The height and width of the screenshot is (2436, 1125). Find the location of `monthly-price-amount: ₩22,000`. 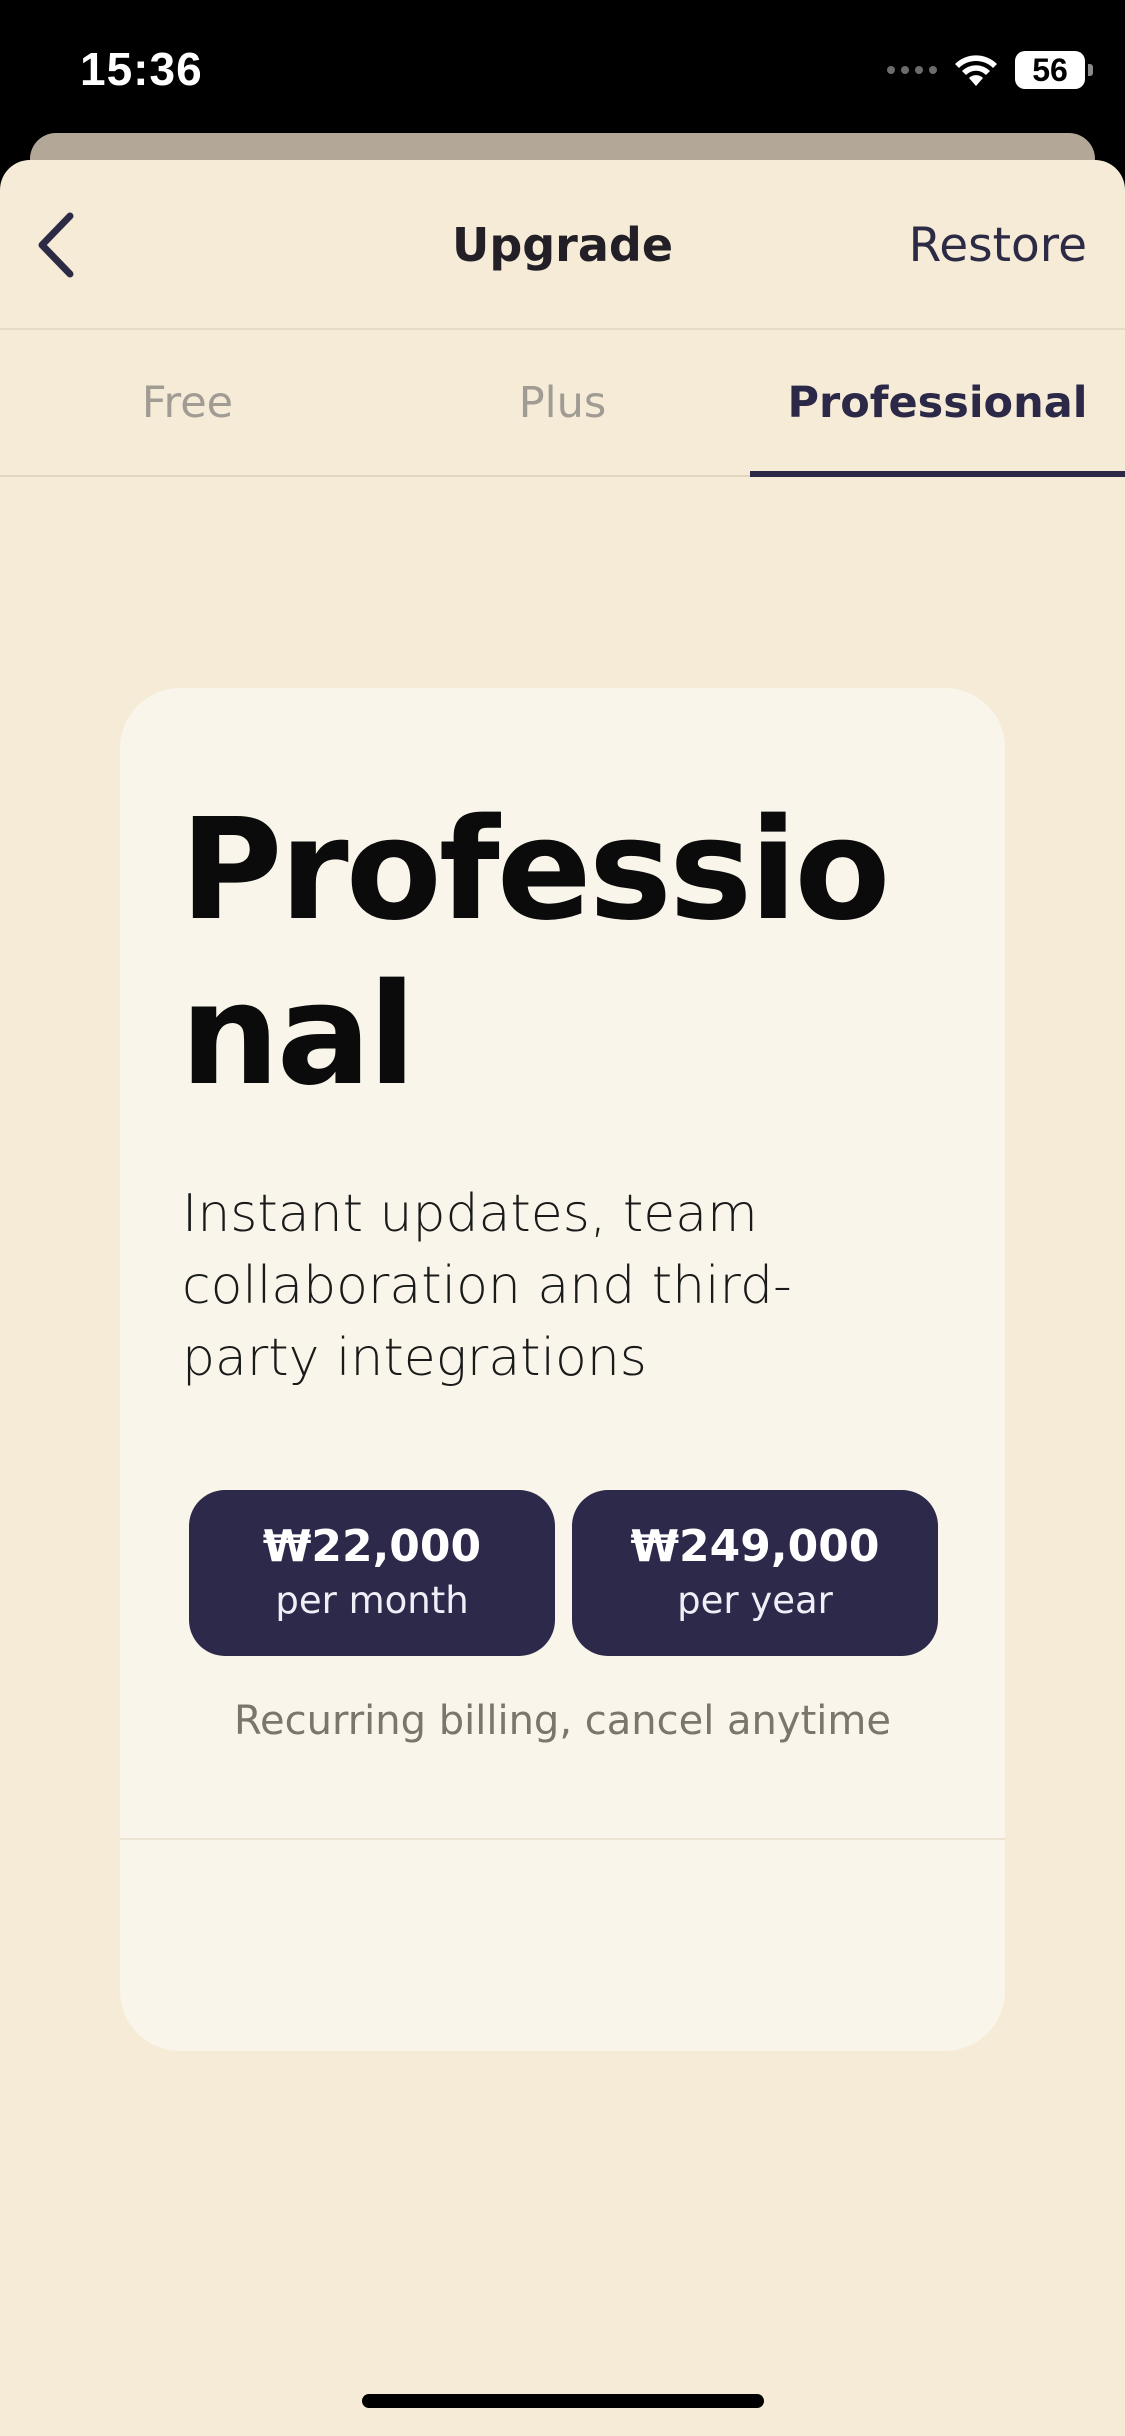

monthly-price-amount: ₩22,000 is located at coordinates (372, 1546).